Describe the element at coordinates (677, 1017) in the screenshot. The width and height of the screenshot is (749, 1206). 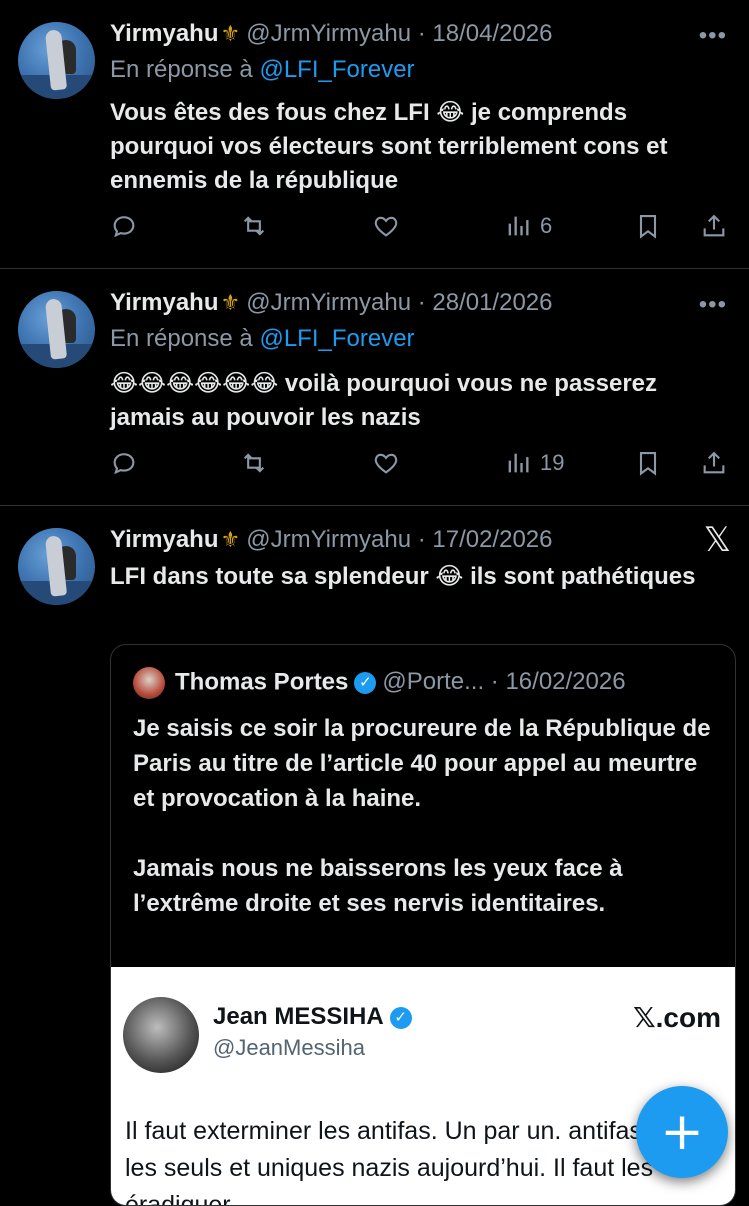
I see `xcom-brand: 𝕏.com` at that location.